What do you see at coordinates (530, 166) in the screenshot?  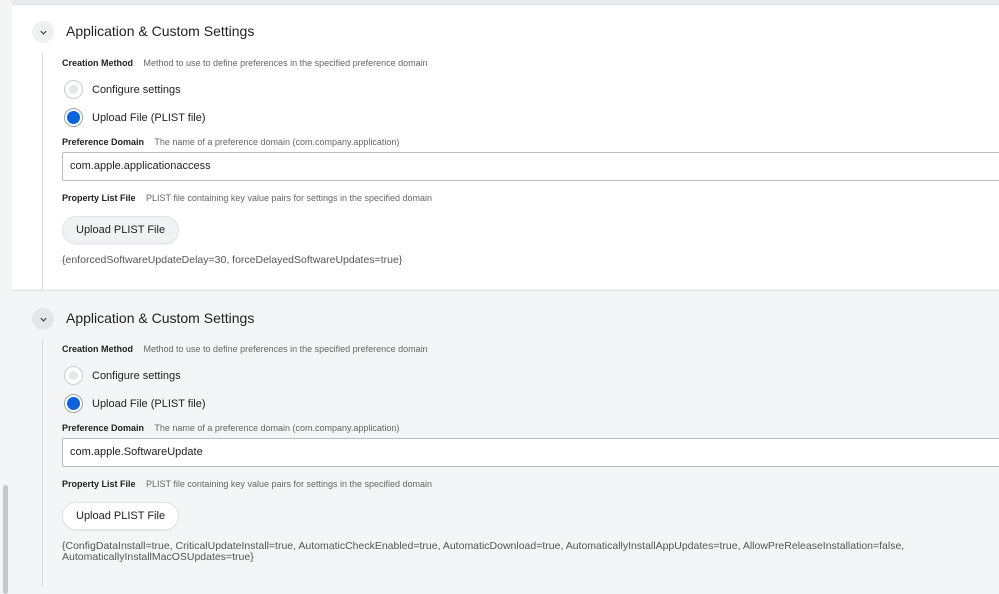 I see `preference-domain-input: com.apple.applicationaccess` at bounding box center [530, 166].